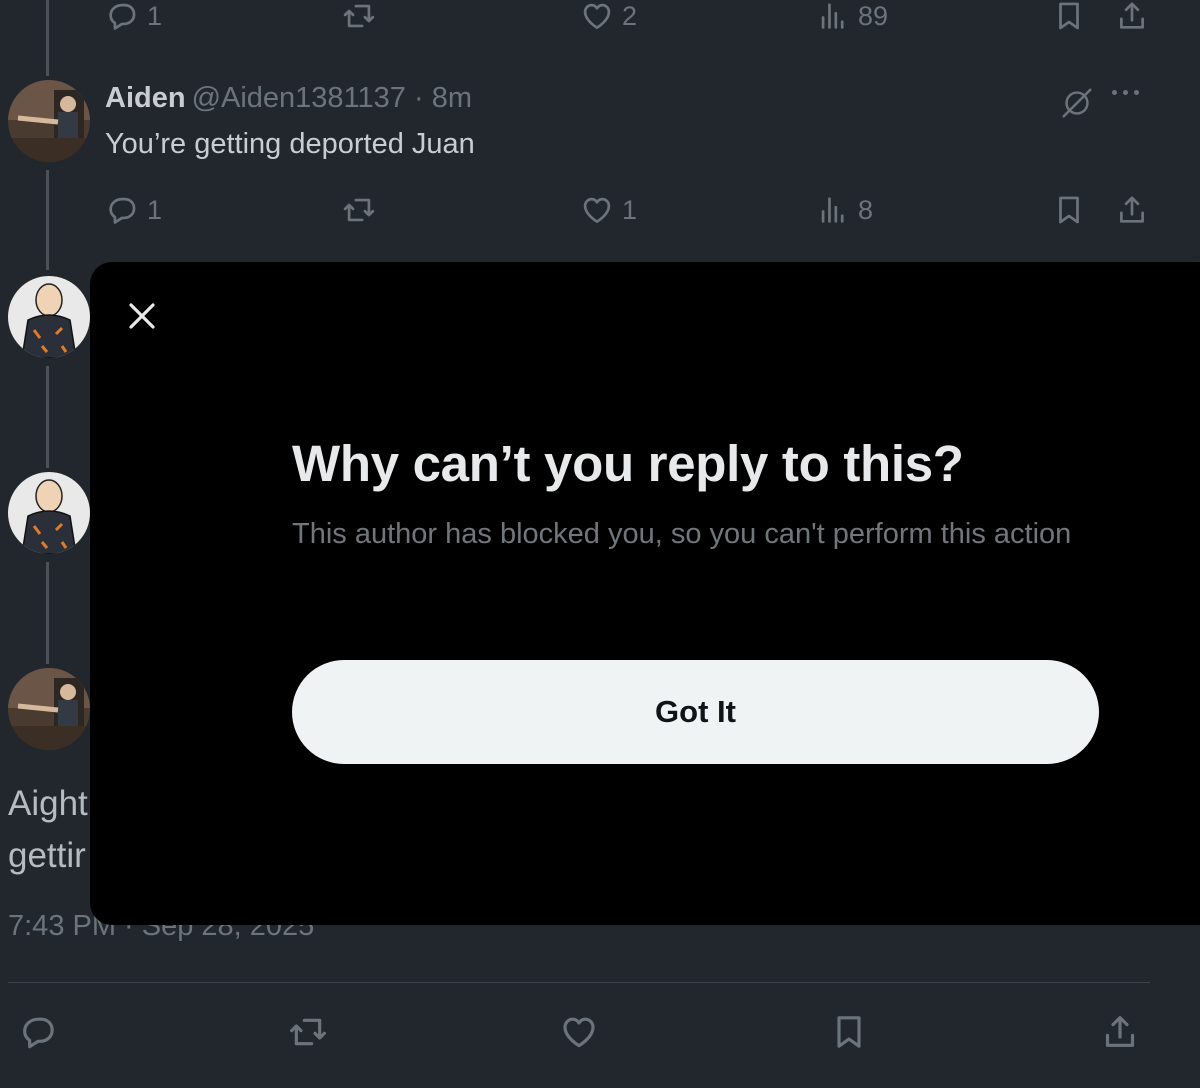 Image resolution: width=1200 pixels, height=1088 pixels. Describe the element at coordinates (579, 982) in the screenshot. I see `divider` at that location.